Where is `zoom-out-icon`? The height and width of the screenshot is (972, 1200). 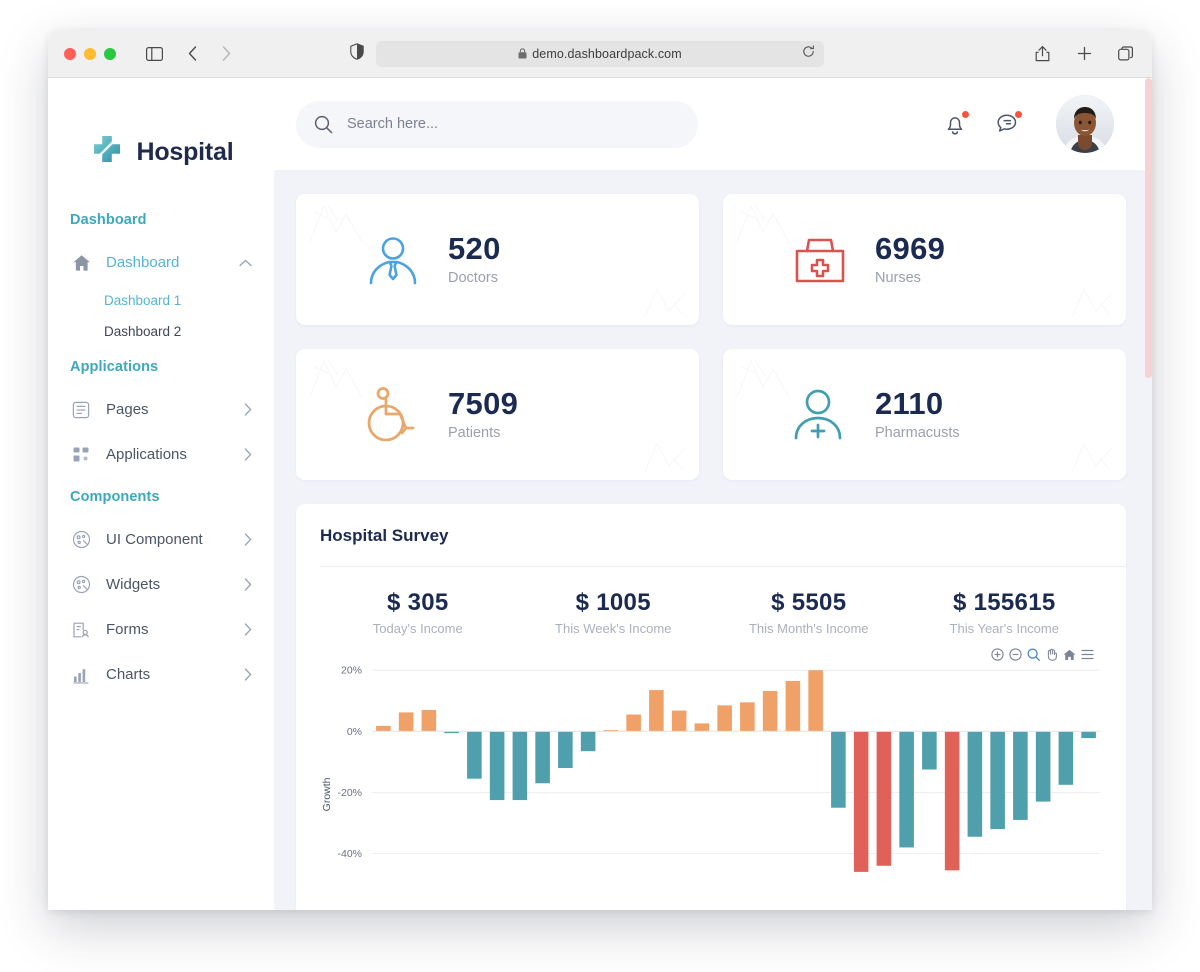 zoom-out-icon is located at coordinates (1015, 654).